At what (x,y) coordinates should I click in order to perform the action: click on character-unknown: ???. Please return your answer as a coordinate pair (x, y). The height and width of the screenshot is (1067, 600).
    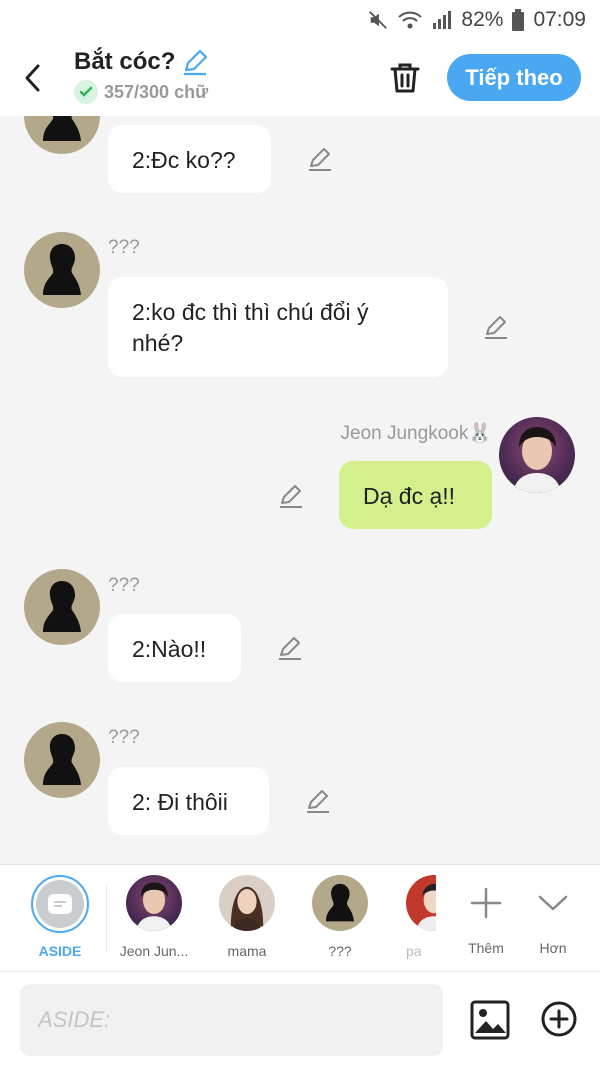
    Looking at the image, I should click on (340, 917).